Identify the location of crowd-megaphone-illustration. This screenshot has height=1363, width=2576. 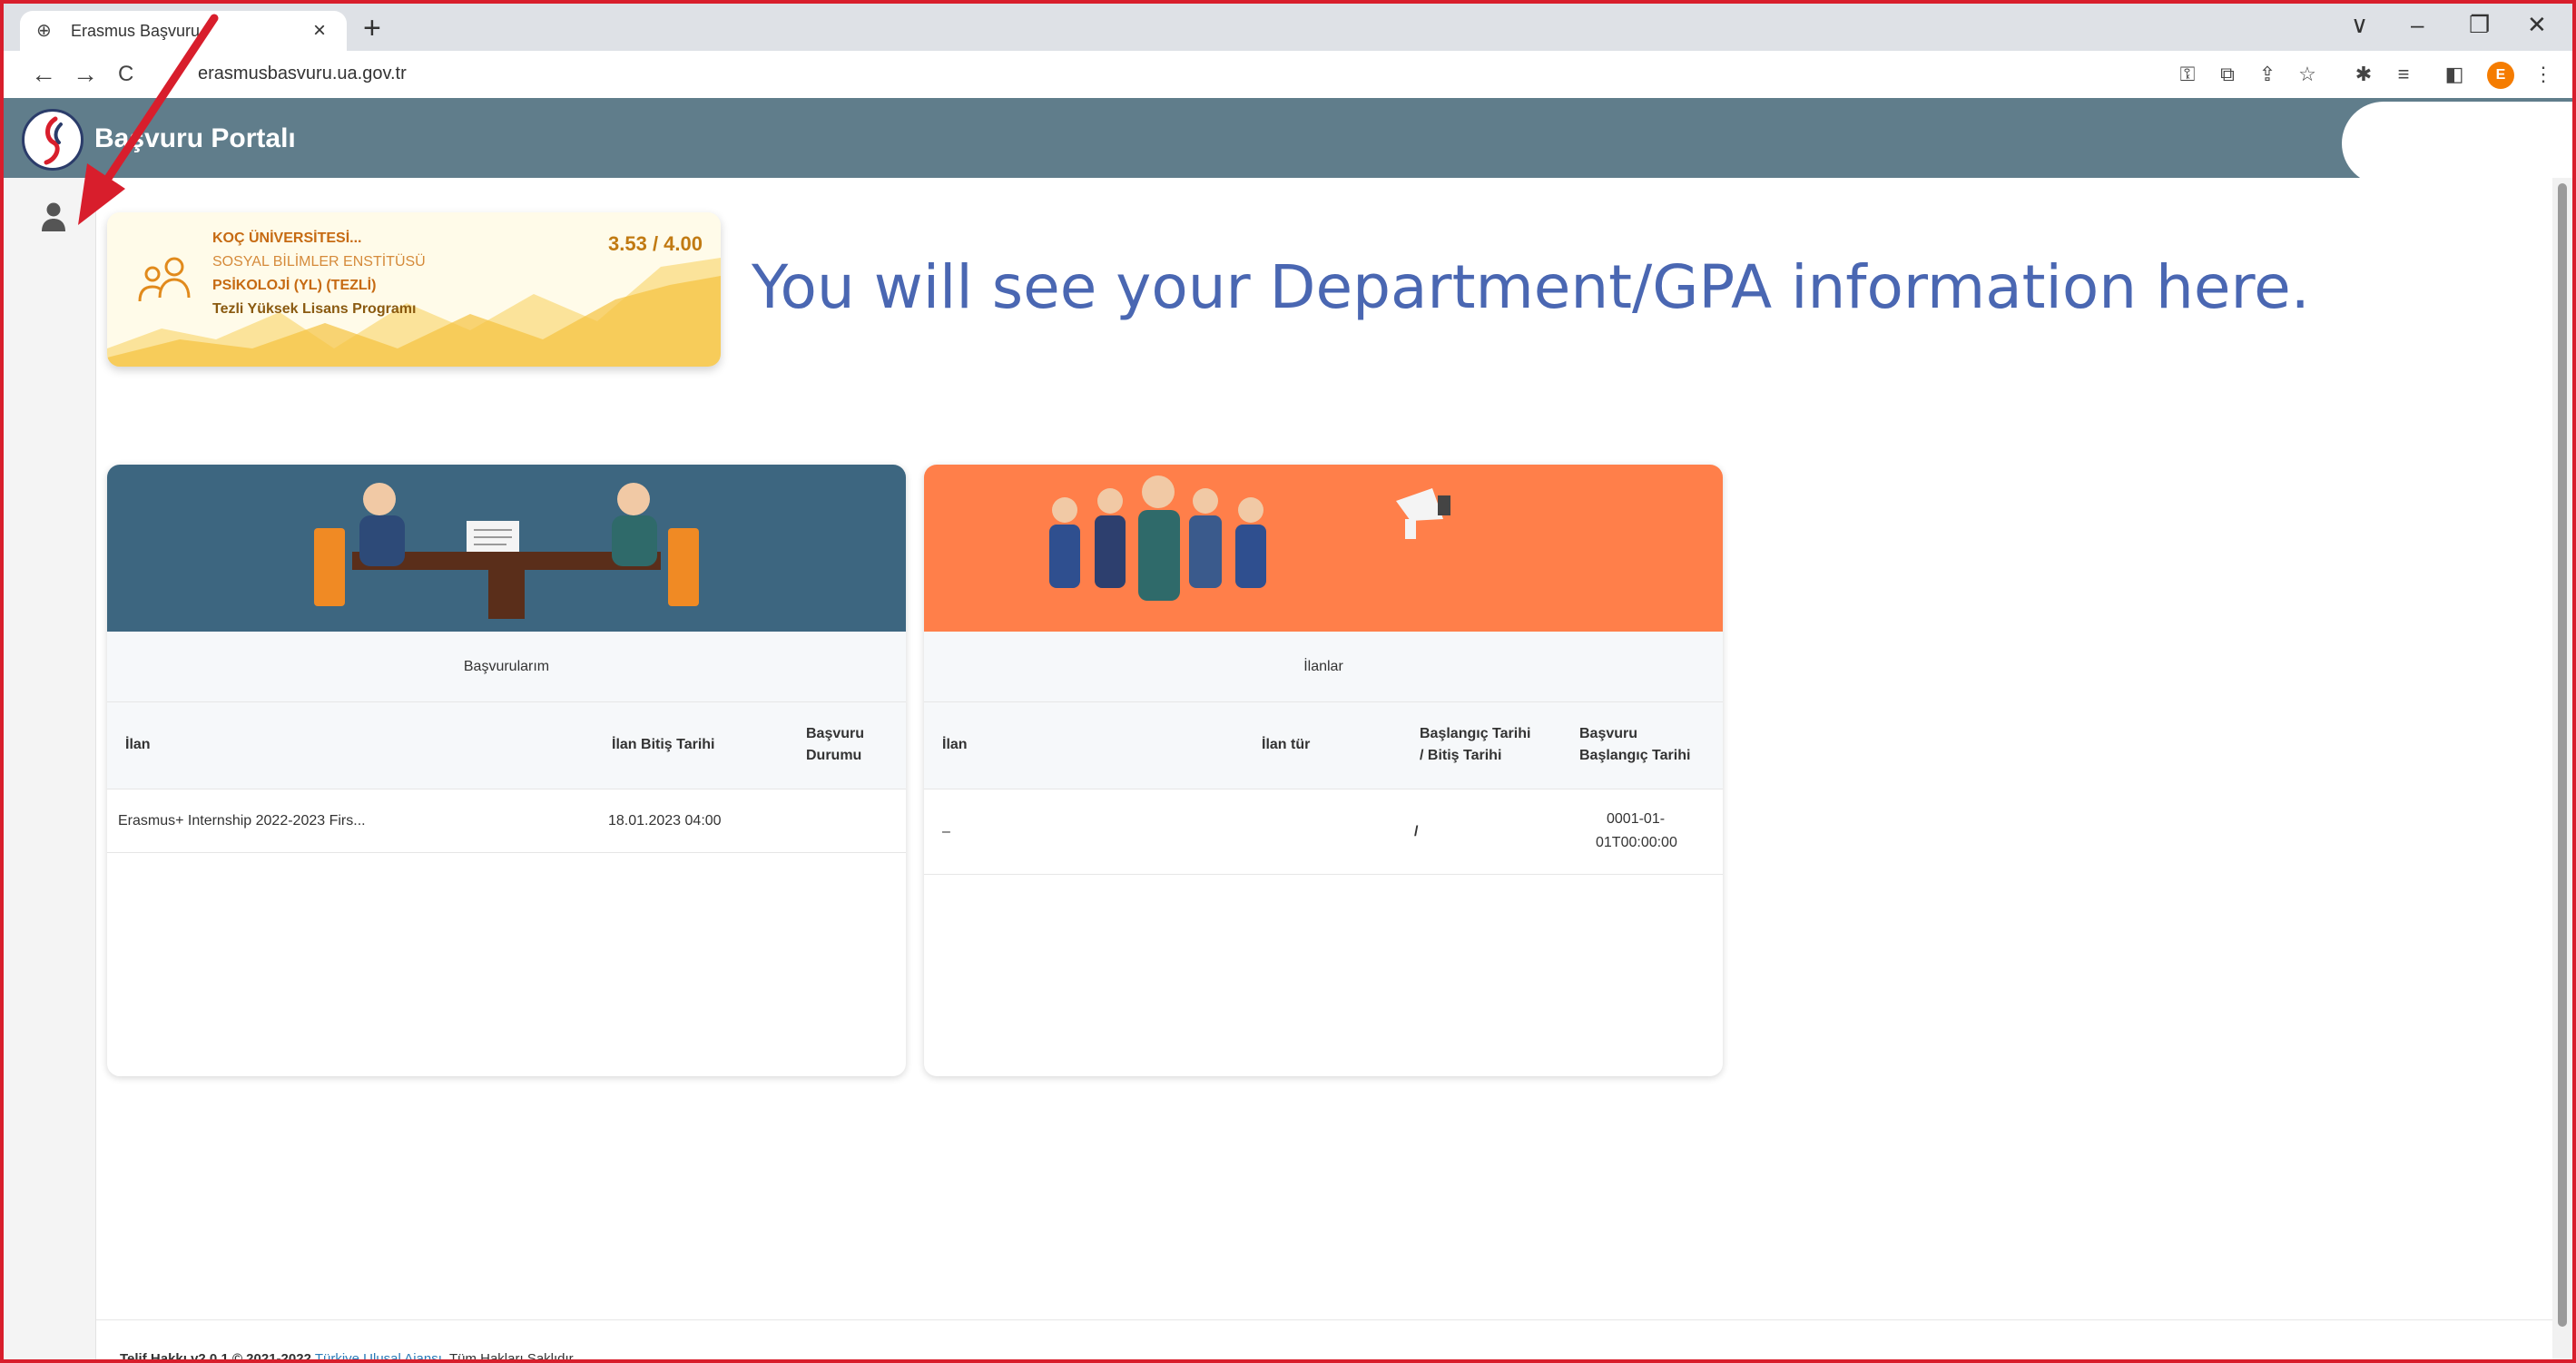
(1323, 548).